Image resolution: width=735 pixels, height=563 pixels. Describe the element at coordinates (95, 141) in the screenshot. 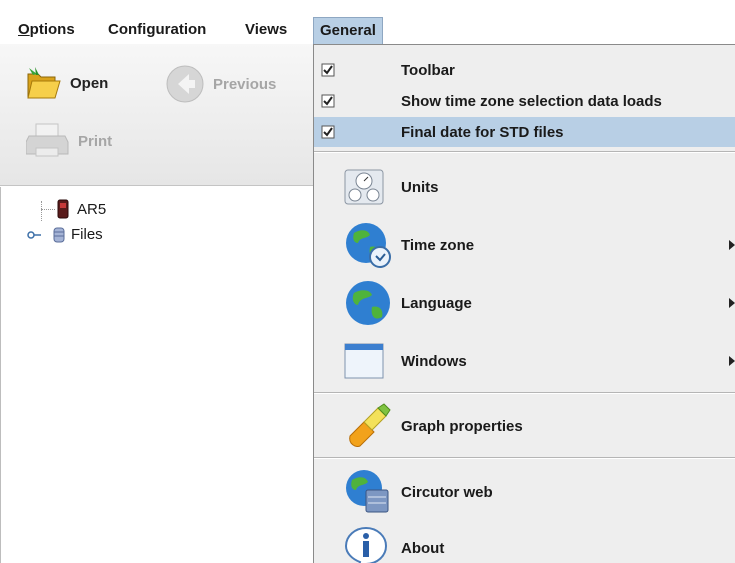

I see `print-label: Print` at that location.